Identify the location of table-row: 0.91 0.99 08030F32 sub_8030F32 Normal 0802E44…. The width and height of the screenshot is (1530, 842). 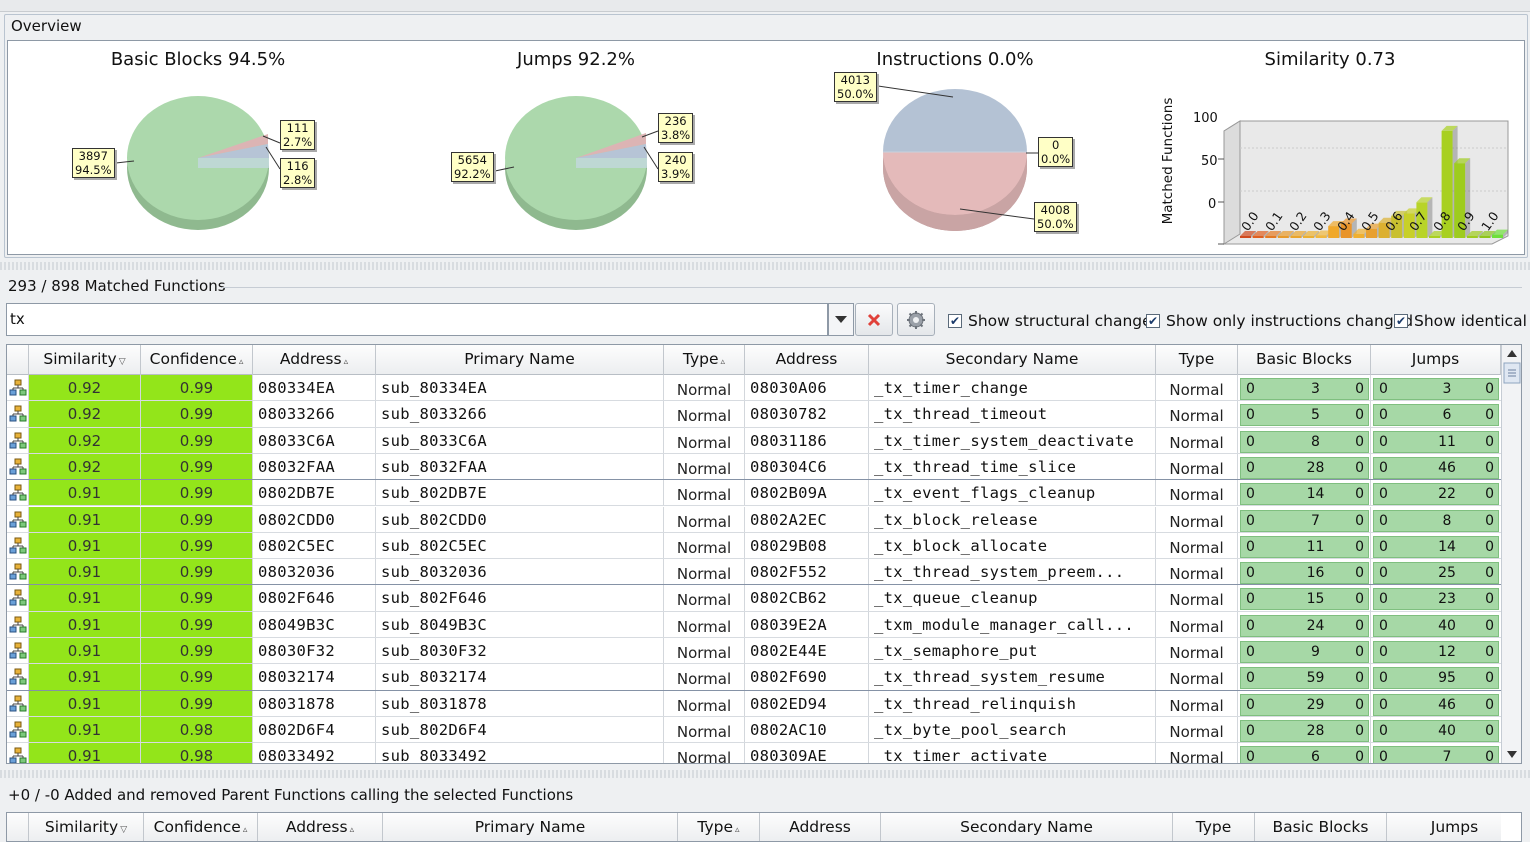
(754, 651).